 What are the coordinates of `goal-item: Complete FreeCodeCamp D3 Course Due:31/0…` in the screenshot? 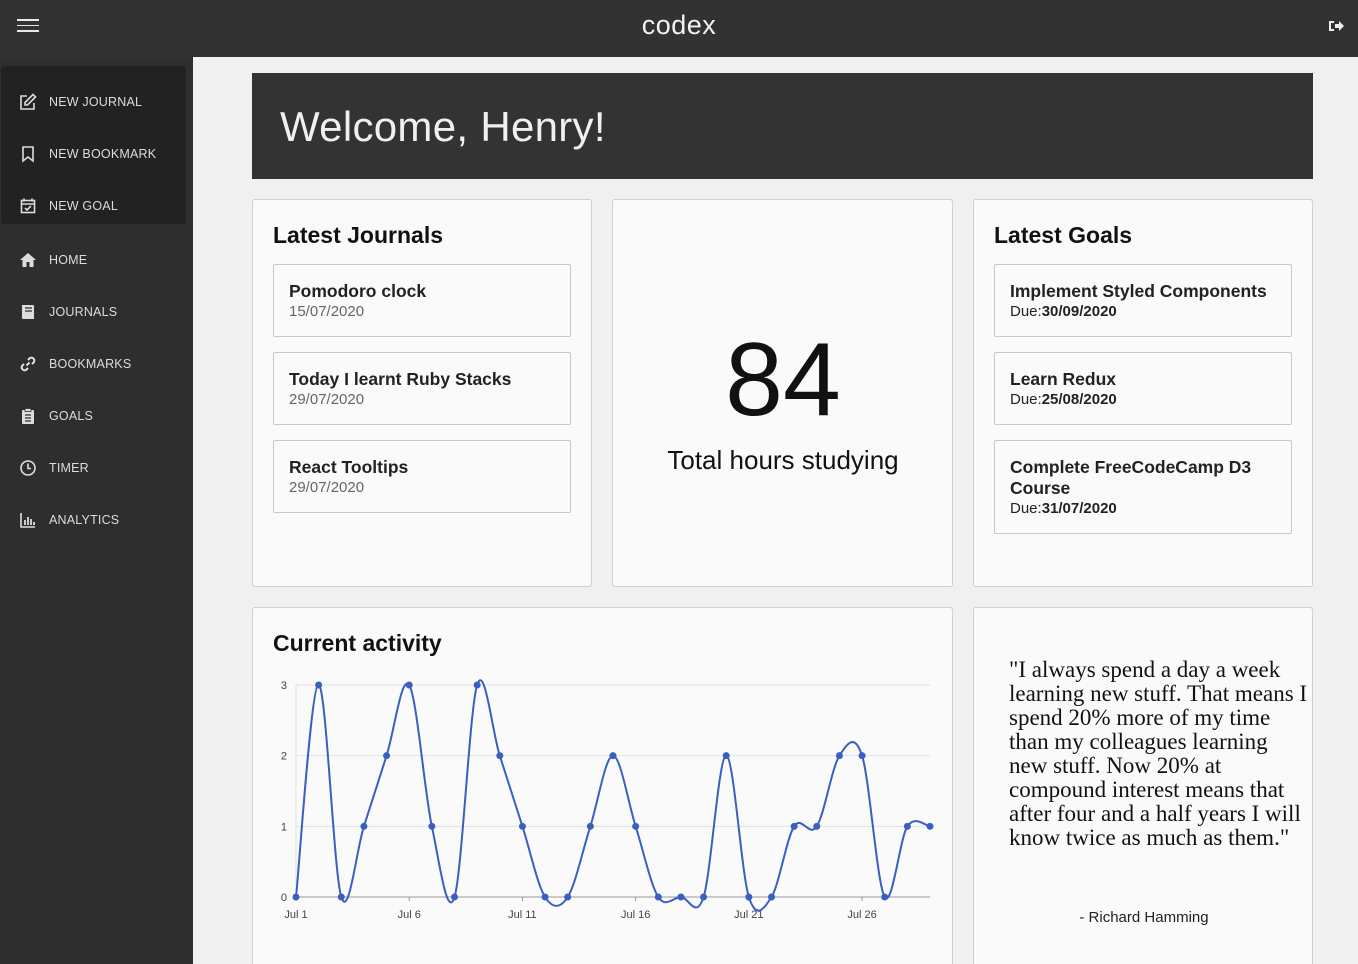 It's located at (1143, 487).